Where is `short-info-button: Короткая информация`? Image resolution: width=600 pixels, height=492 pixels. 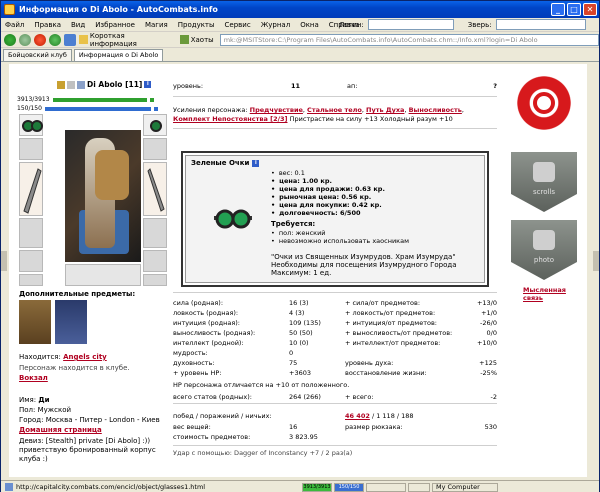 short-info-button: Короткая информация is located at coordinates (126, 40).